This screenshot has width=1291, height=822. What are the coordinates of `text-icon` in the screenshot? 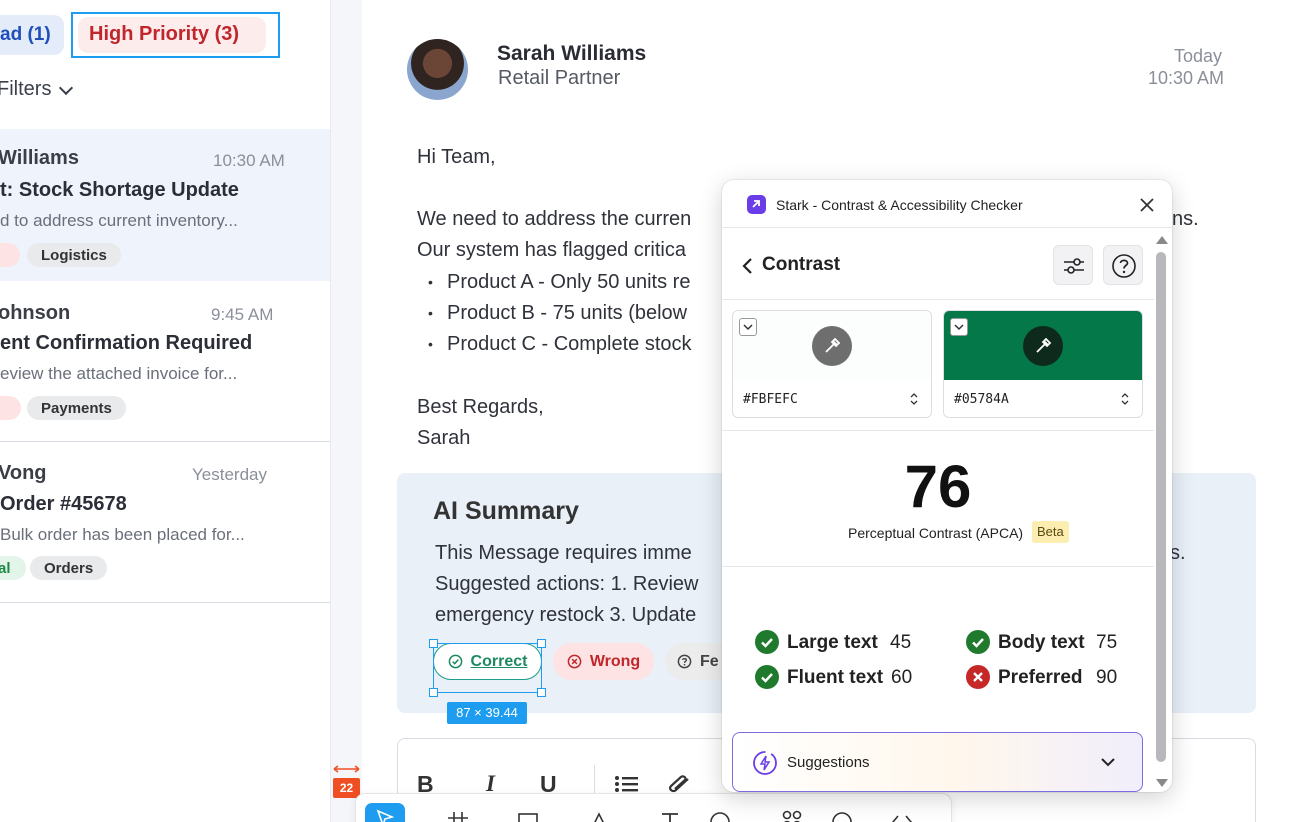 It's located at (670, 816).